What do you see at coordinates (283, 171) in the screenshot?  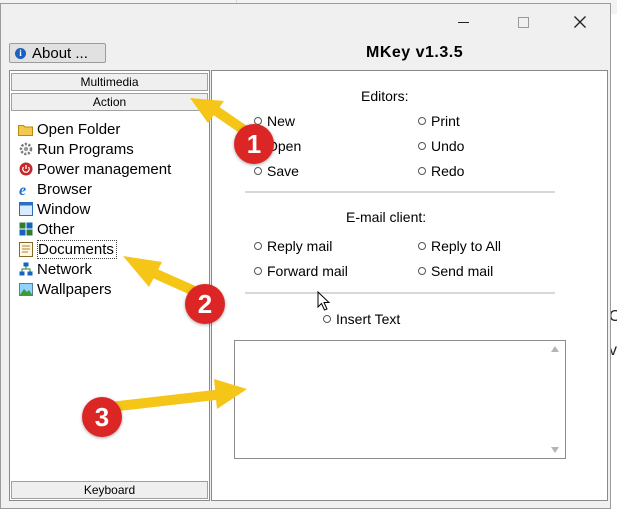 I see `radio-label: Save` at bounding box center [283, 171].